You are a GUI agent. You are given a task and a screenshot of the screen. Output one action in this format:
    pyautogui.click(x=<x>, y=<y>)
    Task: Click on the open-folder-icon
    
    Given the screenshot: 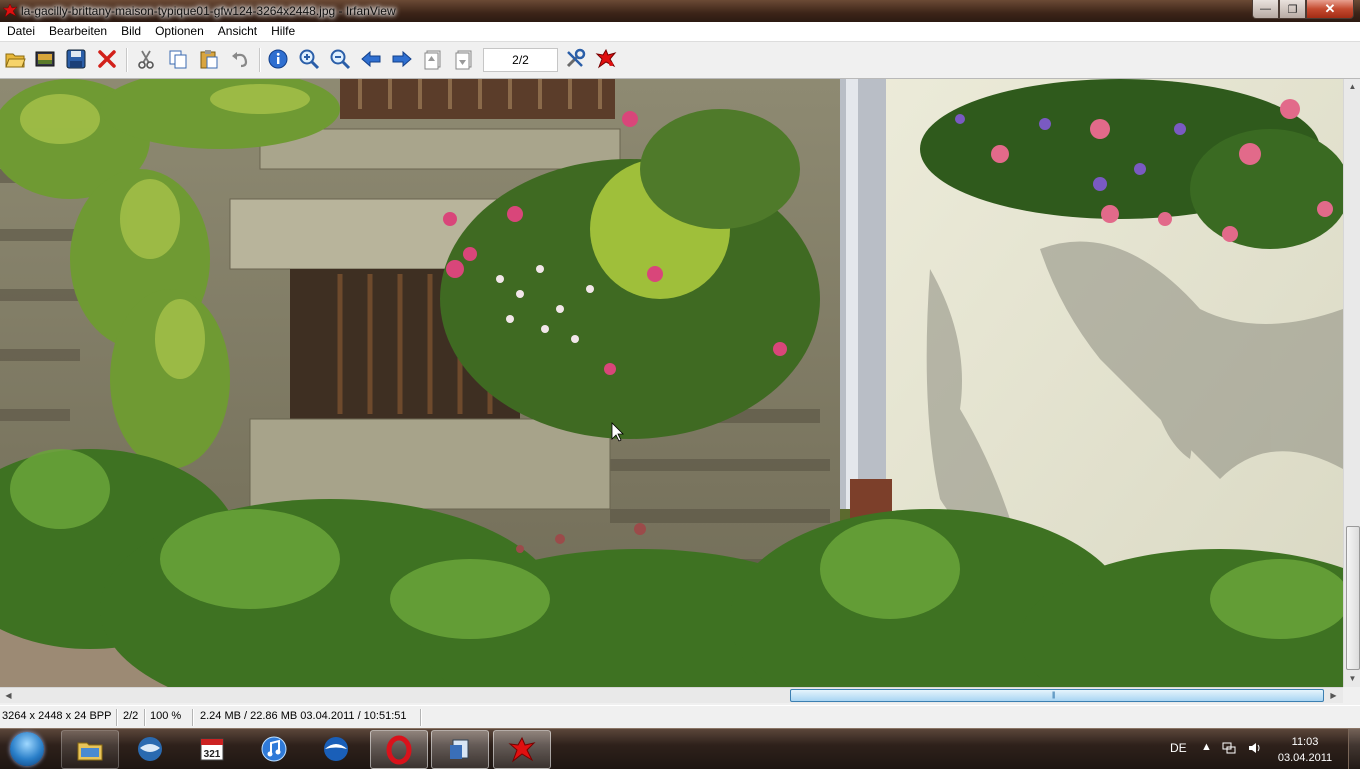 What is the action you would take?
    pyautogui.click(x=15, y=59)
    